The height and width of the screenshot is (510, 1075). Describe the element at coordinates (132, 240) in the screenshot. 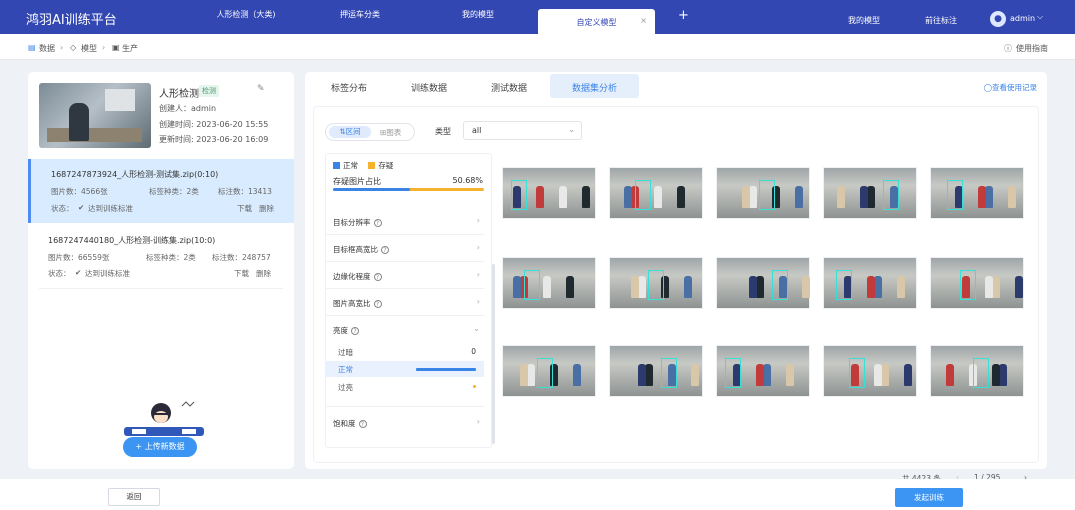

I see `dataset-name: 1687247440180_人形检测-训练集.zip(10:0)` at that location.